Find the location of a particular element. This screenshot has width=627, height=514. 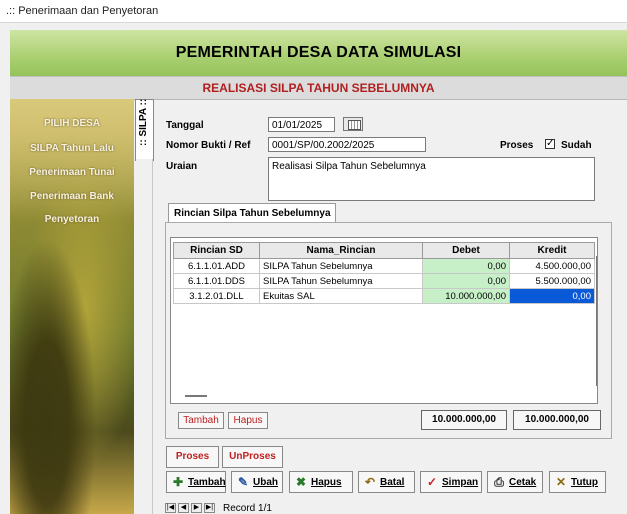

nama-rincian-cell: Ekuitas SAL is located at coordinates (341, 296).